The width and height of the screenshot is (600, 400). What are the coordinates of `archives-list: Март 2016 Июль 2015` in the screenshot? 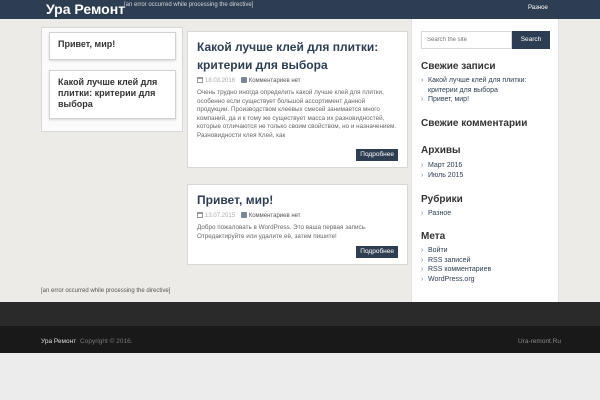 It's located at (486, 170).